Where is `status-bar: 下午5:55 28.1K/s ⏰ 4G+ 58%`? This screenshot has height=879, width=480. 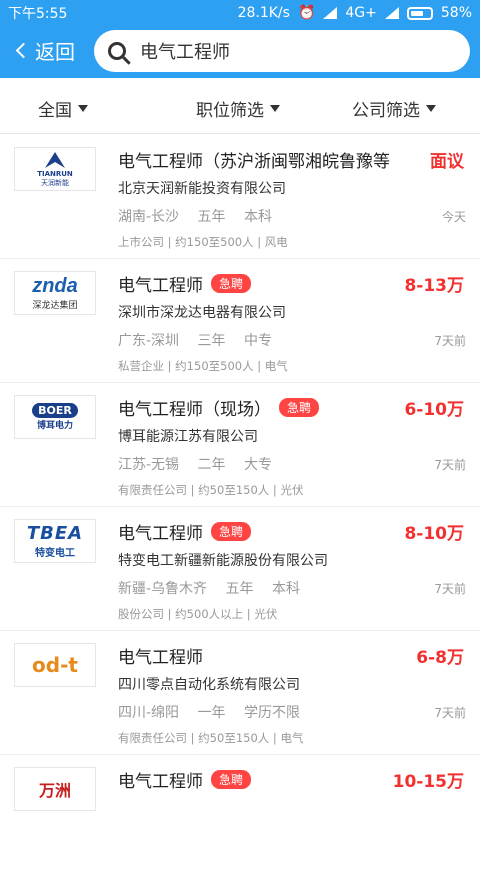
status-bar: 下午5:55 28.1K/s ⏰ 4G+ 58% is located at coordinates (240, 13).